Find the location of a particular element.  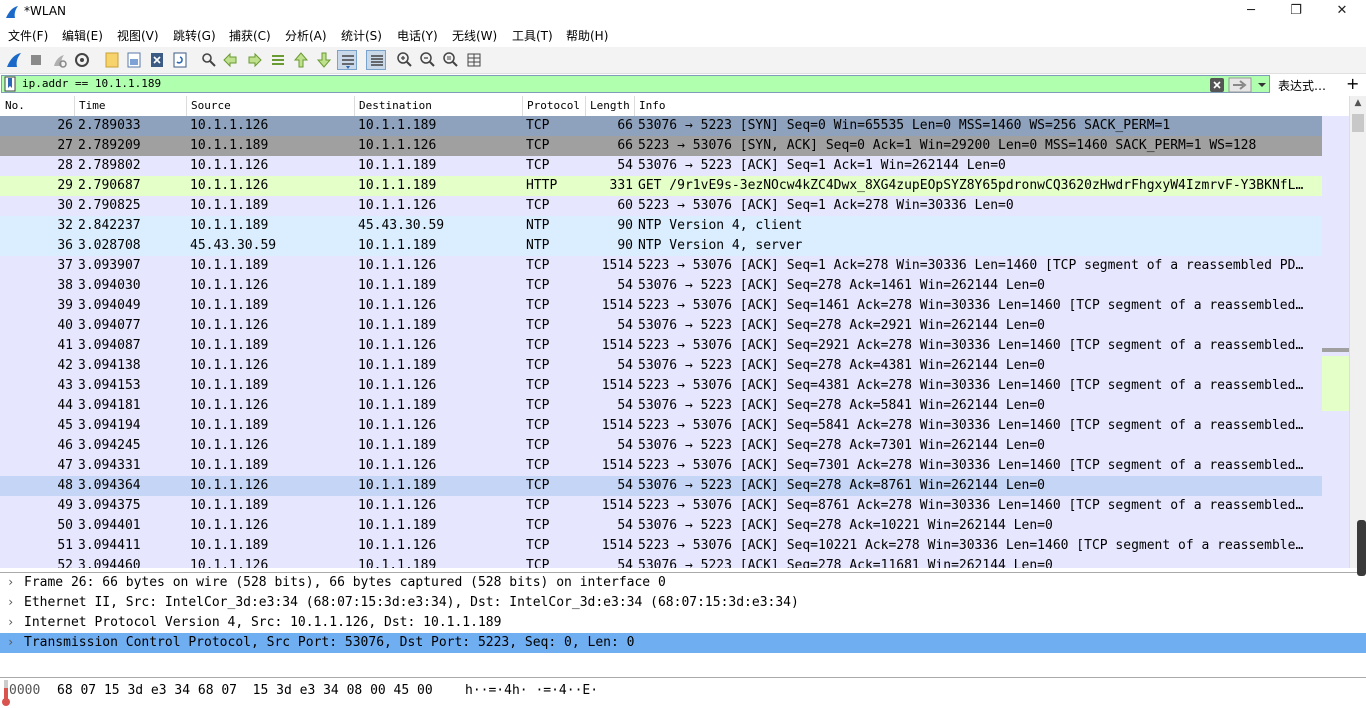

shark-fin-start-icon is located at coordinates (14, 60).